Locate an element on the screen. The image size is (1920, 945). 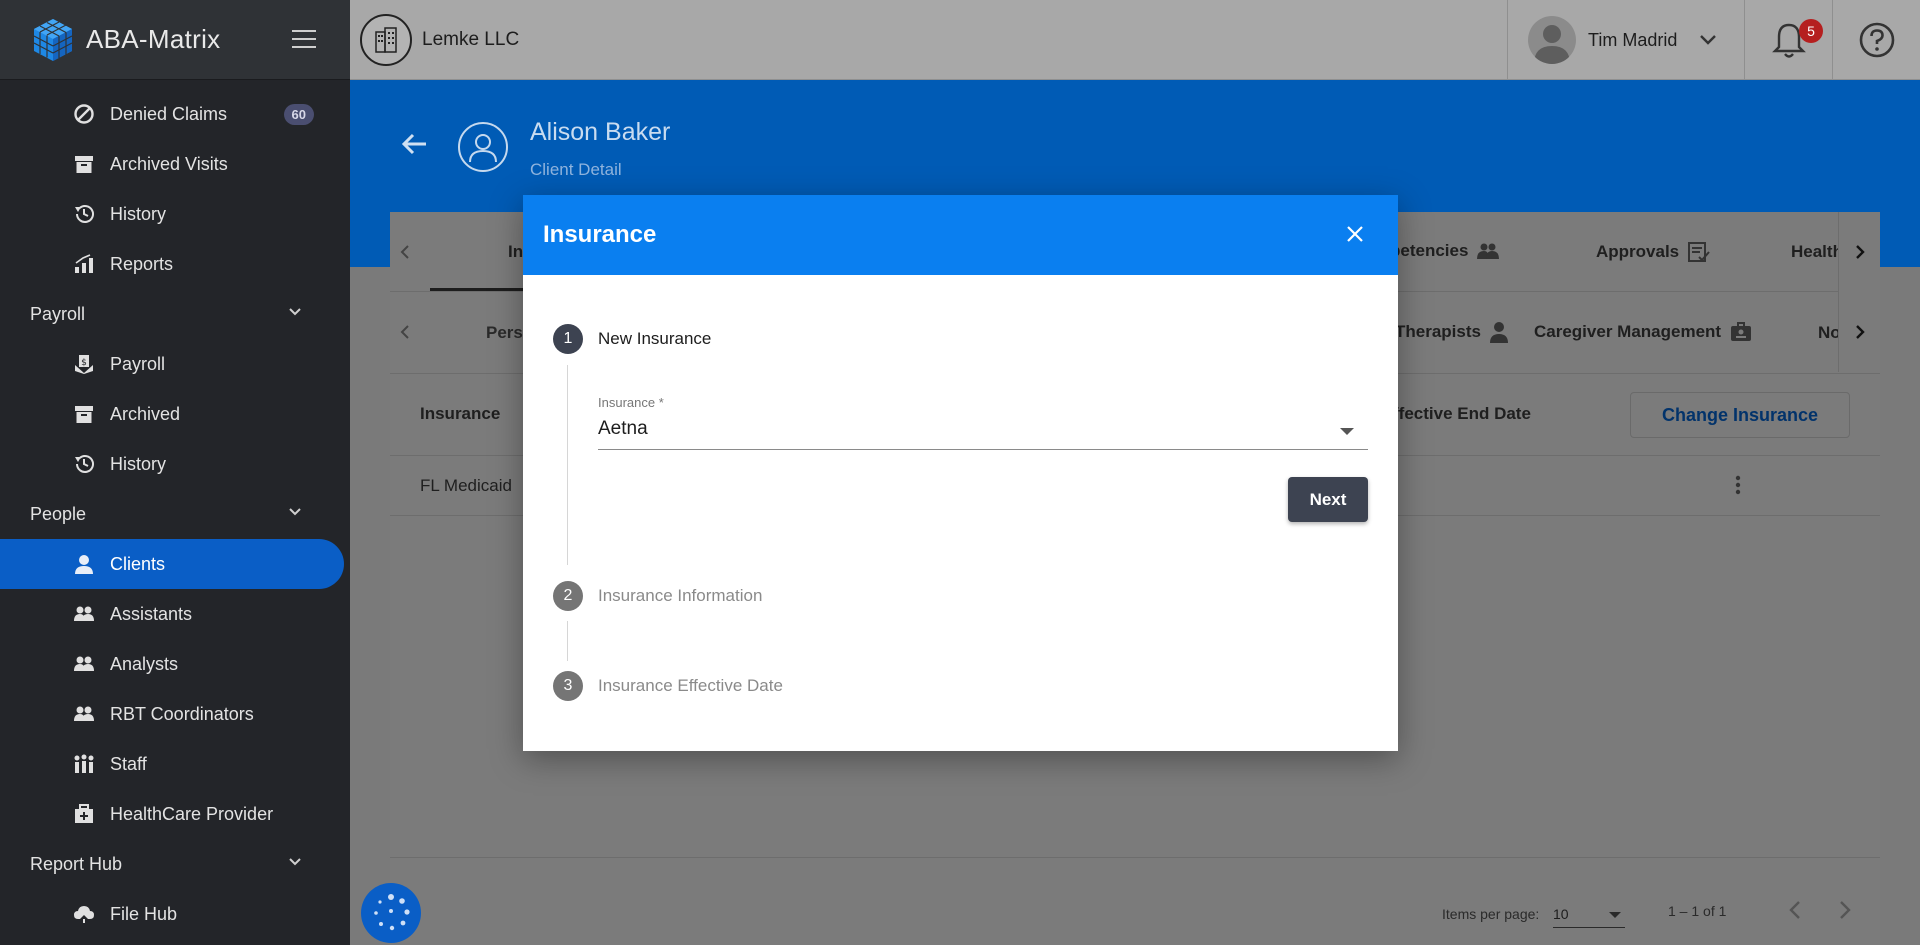
previous-page-icon is located at coordinates (1795, 910).